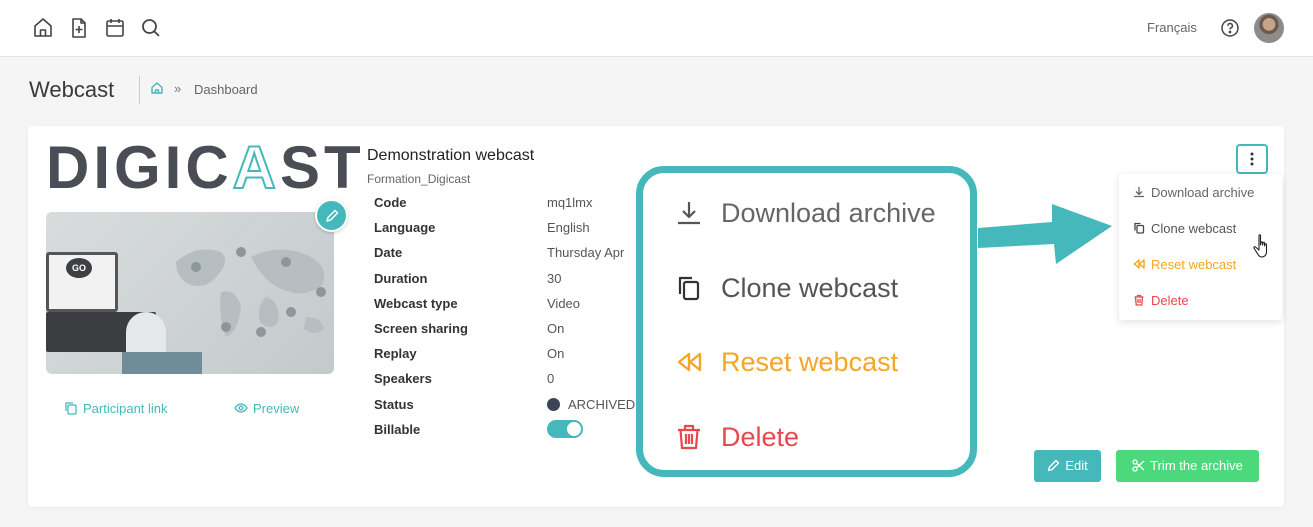  What do you see at coordinates (162, 363) in the screenshot?
I see `sleeve-illustration` at bounding box center [162, 363].